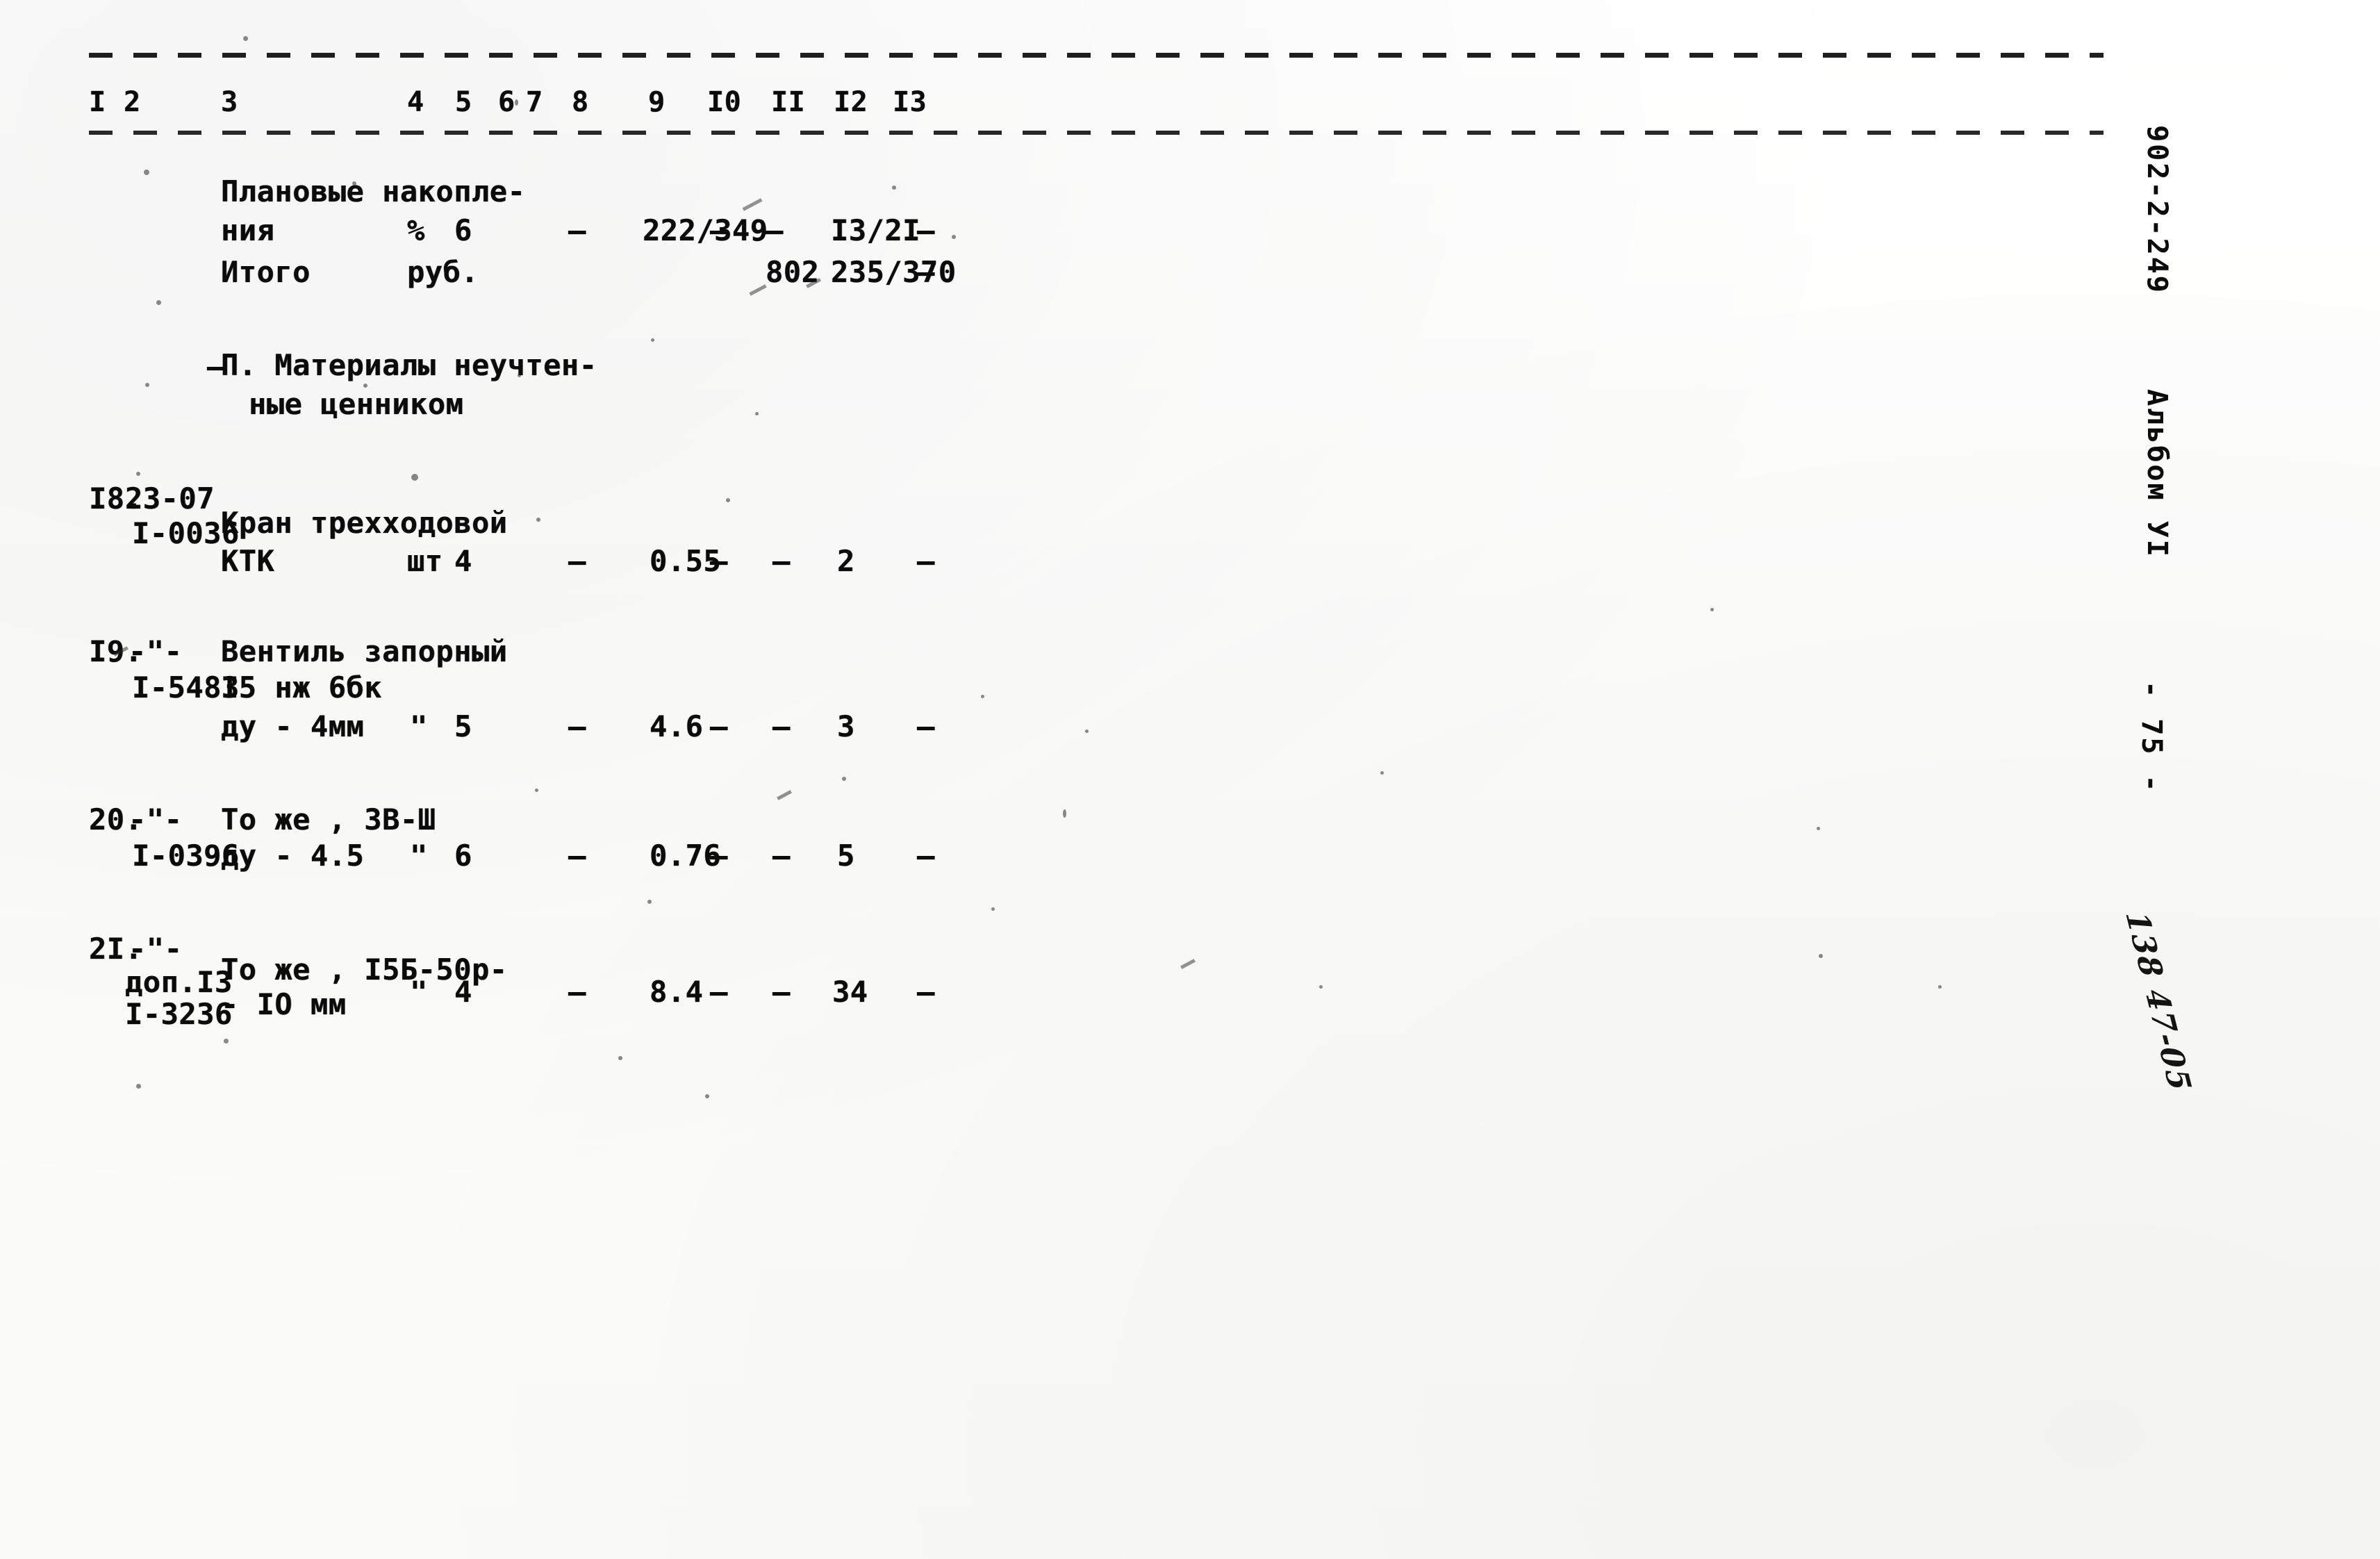 Image resolution: width=2380 pixels, height=1559 pixels. What do you see at coordinates (851, 102) in the screenshot?
I see `column-number-12: I2` at bounding box center [851, 102].